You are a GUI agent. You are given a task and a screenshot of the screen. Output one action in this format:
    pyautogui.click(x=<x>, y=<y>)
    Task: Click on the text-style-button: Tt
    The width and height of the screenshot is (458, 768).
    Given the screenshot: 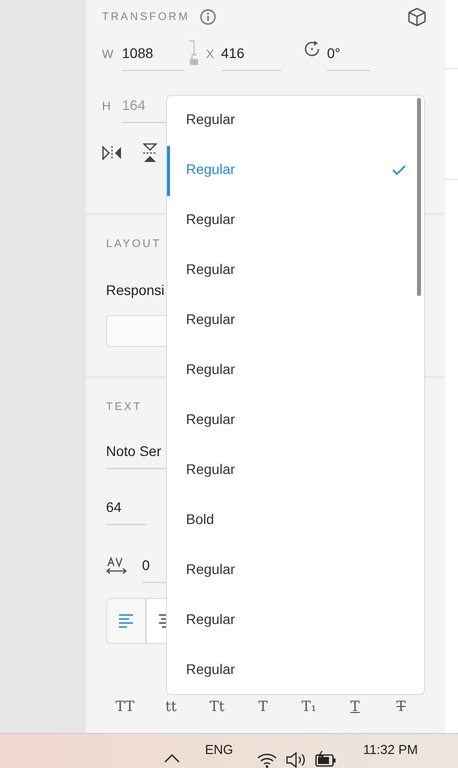 What is the action you would take?
    pyautogui.click(x=217, y=707)
    